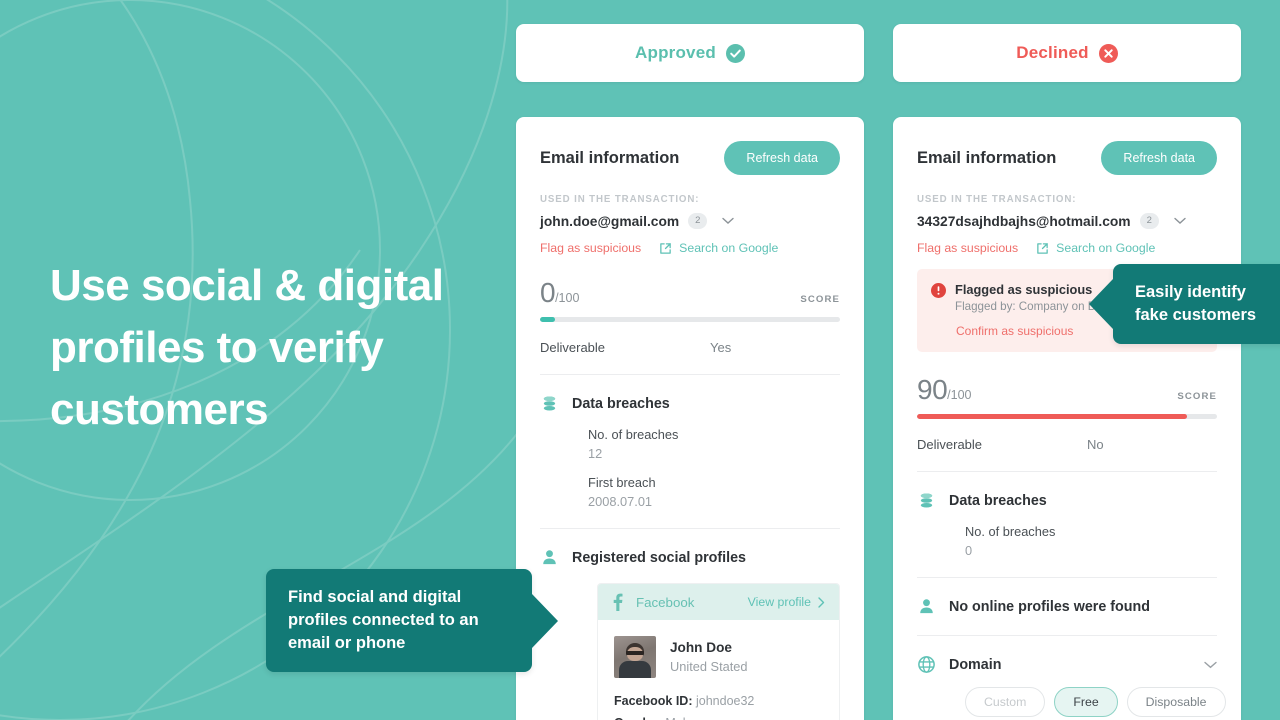 The image size is (1280, 720). What do you see at coordinates (1196, 304) in the screenshot?
I see `callout-right: Easily identify fake customers` at bounding box center [1196, 304].